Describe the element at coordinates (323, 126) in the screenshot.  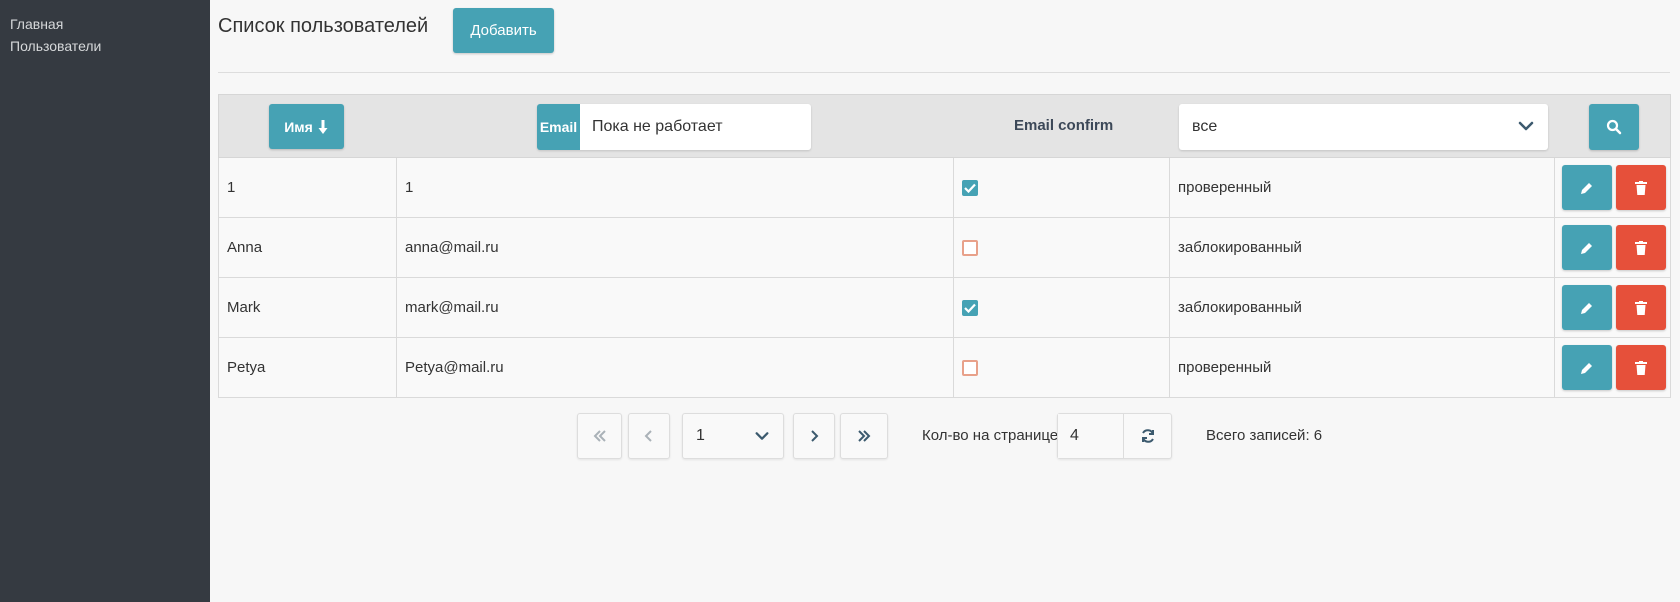
I see `sort-arrow-down-icon` at that location.